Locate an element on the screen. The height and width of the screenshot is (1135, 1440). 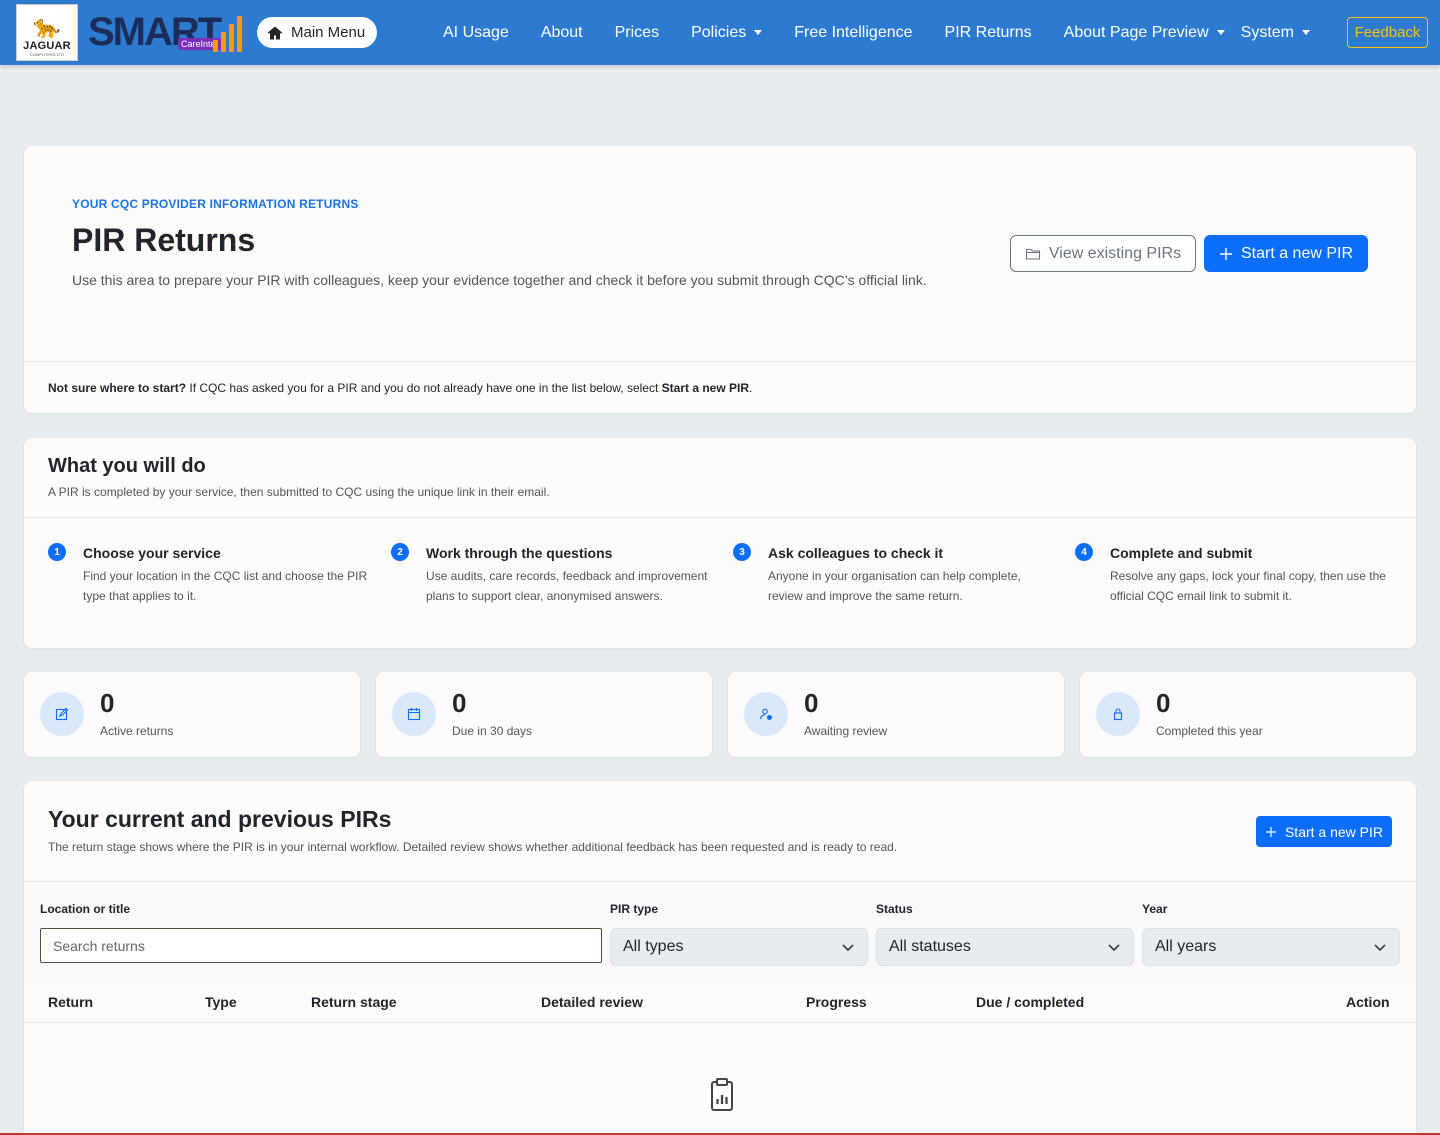
jaguar-logo-name: JAGUAR is located at coordinates (47, 46).